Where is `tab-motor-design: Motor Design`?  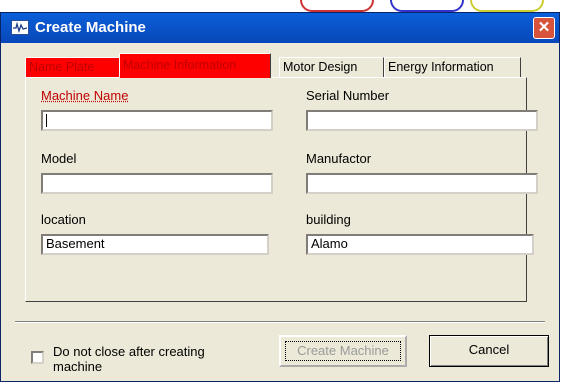 tab-motor-design: Motor Design is located at coordinates (331, 67).